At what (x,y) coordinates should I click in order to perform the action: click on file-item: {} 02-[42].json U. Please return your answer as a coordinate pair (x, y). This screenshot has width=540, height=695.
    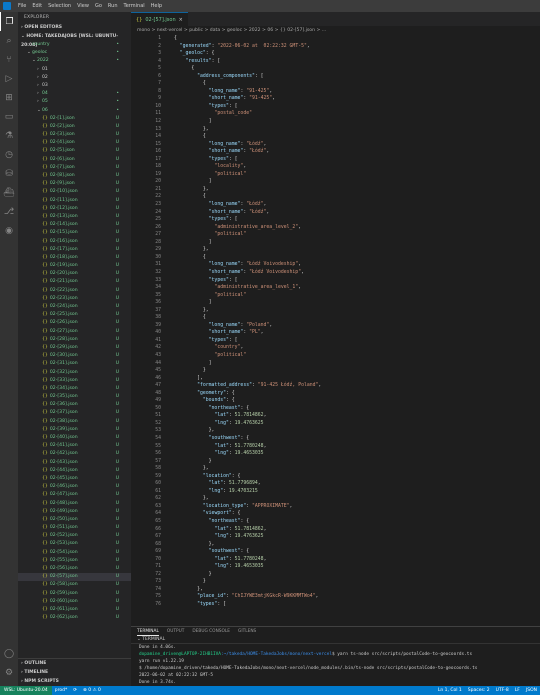
    Looking at the image, I should click on (74, 454).